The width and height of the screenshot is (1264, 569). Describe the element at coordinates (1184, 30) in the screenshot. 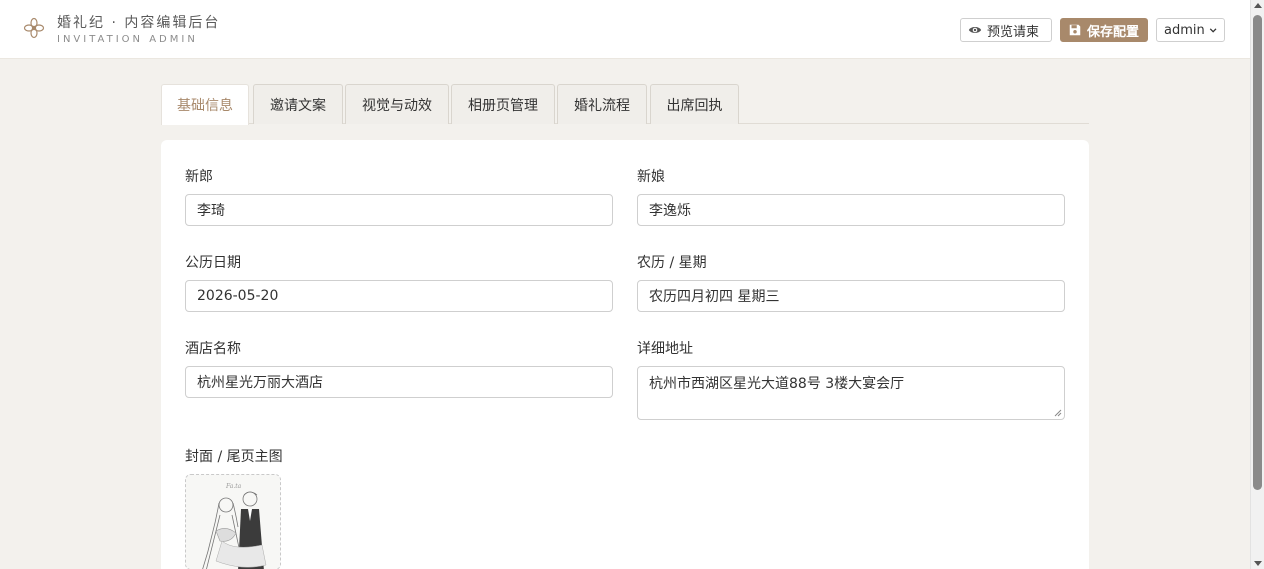

I see `user-name: admin` at that location.